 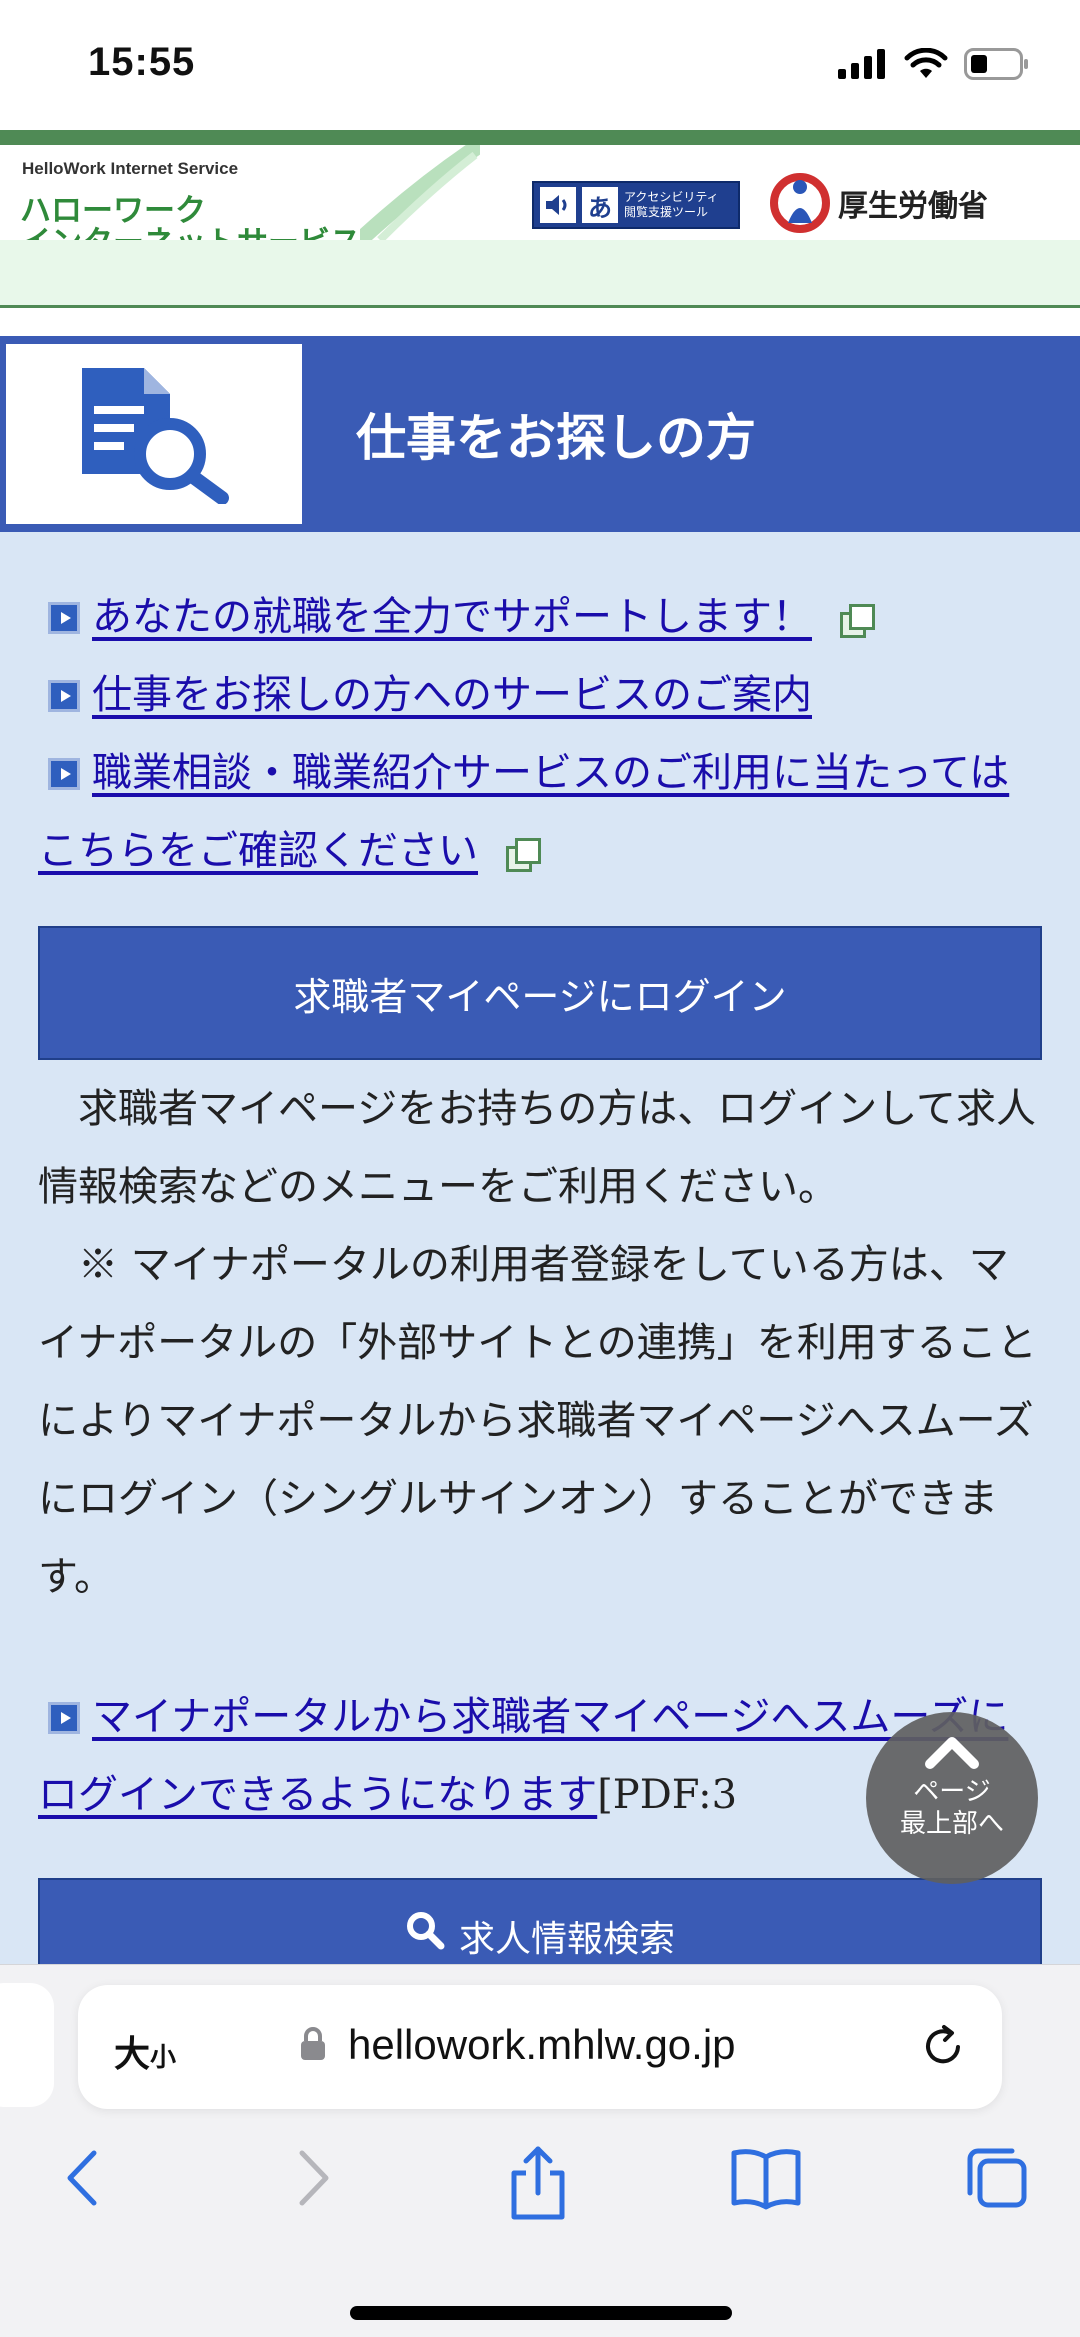 What do you see at coordinates (142, 62) in the screenshot?
I see `status-time: 15:55` at bounding box center [142, 62].